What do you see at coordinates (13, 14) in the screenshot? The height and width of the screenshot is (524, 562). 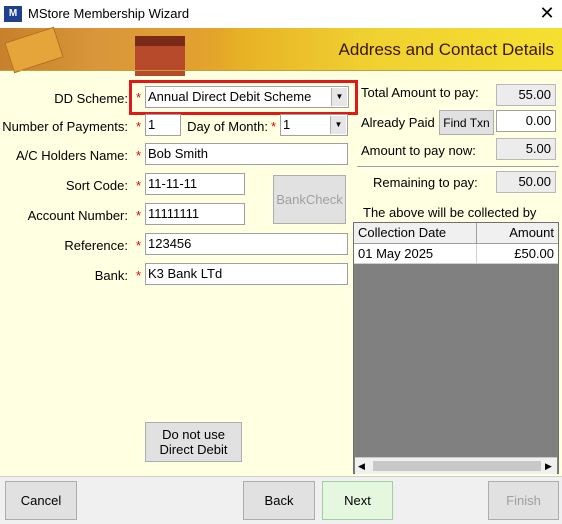 I see `app-icon: M` at bounding box center [13, 14].